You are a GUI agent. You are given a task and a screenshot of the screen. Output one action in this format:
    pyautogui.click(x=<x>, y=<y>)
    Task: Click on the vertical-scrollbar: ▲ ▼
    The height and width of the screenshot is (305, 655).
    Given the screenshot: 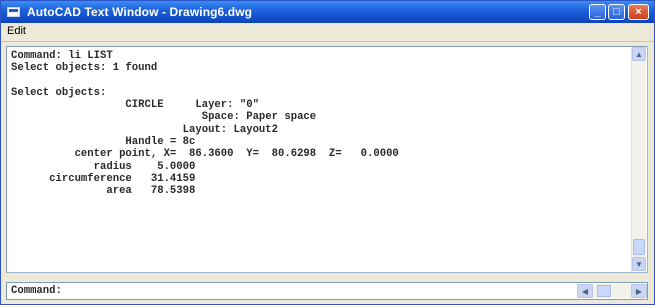 What is the action you would take?
    pyautogui.click(x=638, y=159)
    